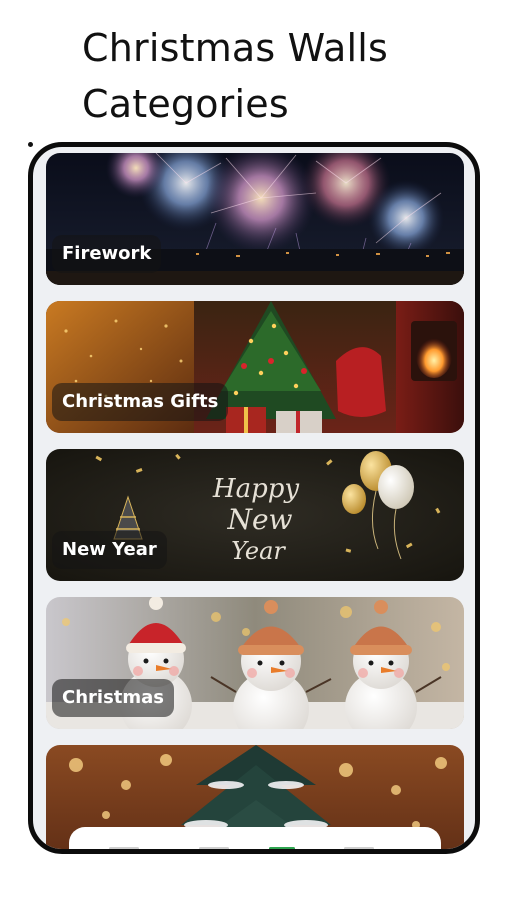 This screenshot has height=900, width=506. What do you see at coordinates (107, 254) in the screenshot?
I see `category-label: Firework` at bounding box center [107, 254].